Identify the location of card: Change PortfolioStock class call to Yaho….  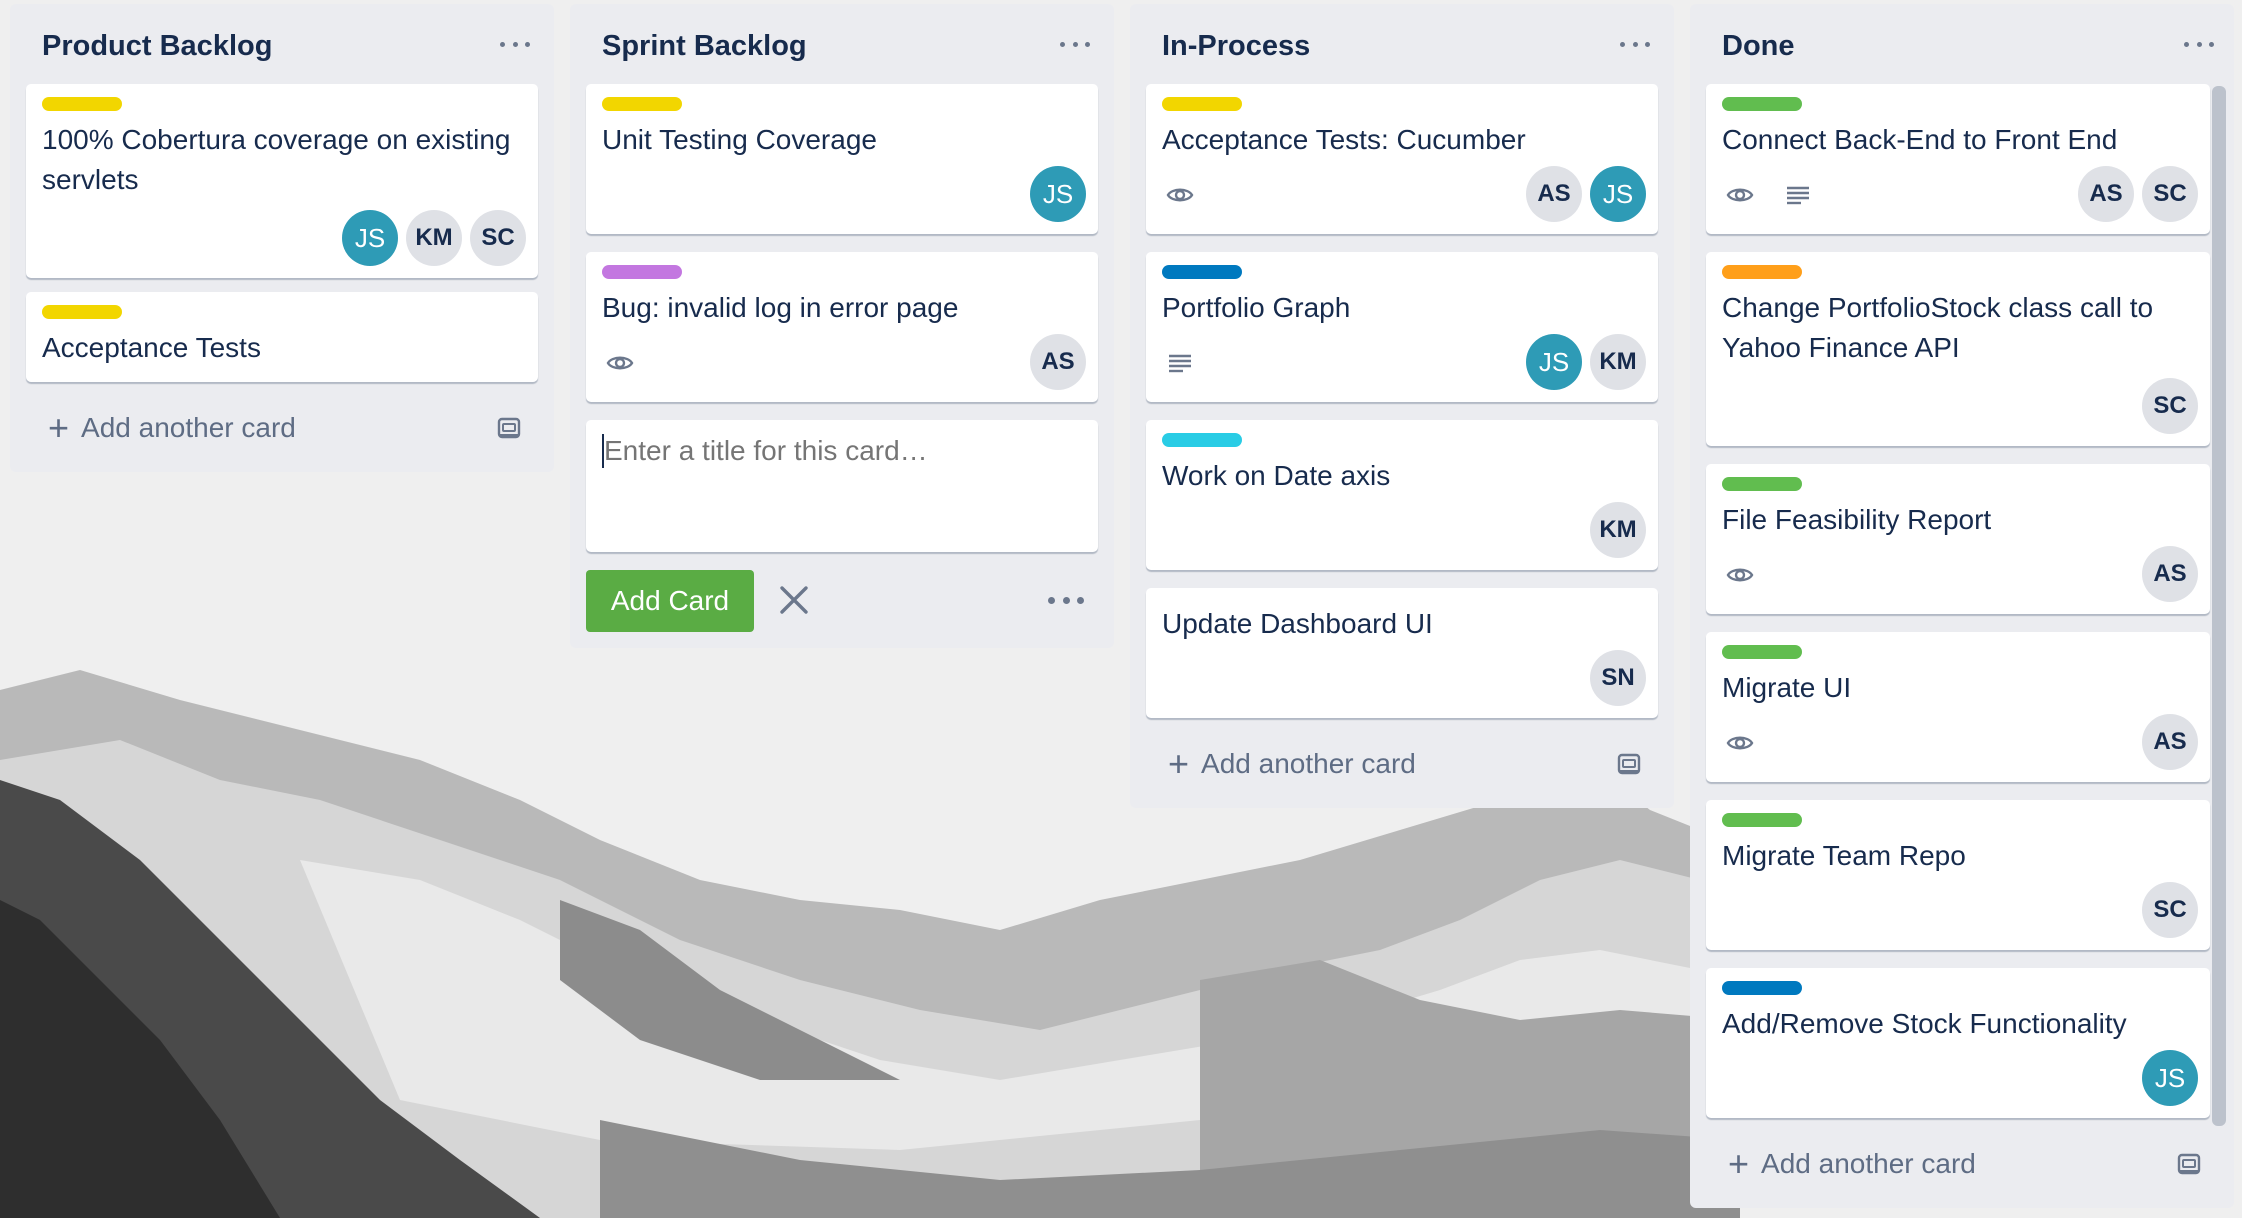
(1958, 349).